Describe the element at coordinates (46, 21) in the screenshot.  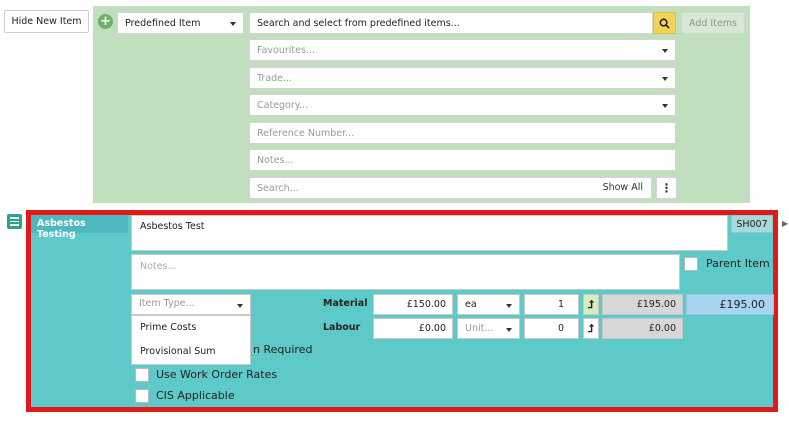
I see `hide-new-item-button: Hide New Item` at that location.